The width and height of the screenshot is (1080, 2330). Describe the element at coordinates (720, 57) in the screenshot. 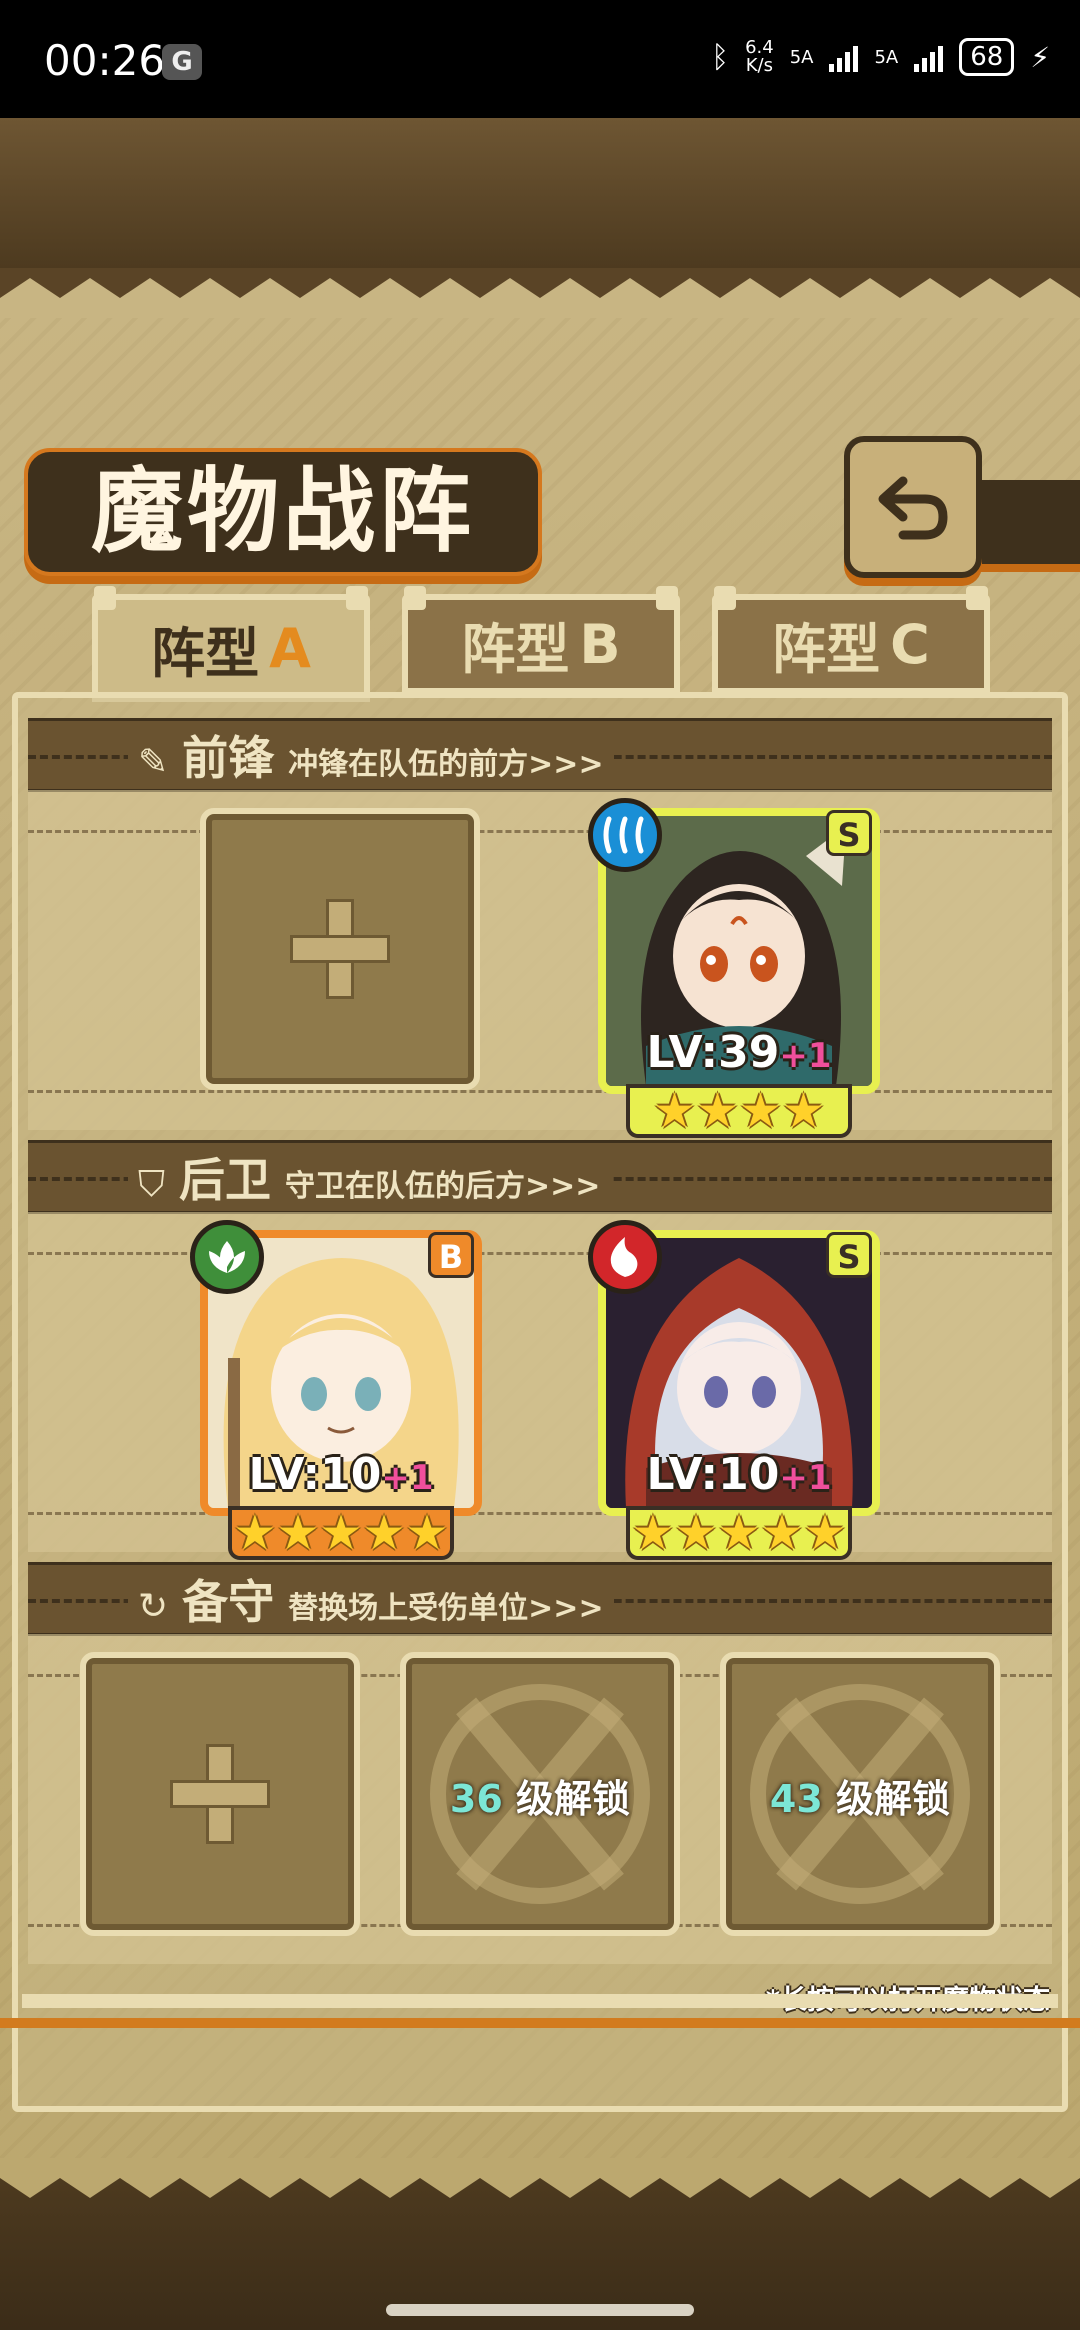

I see `bluetooth-icon: ᛒ` at that location.